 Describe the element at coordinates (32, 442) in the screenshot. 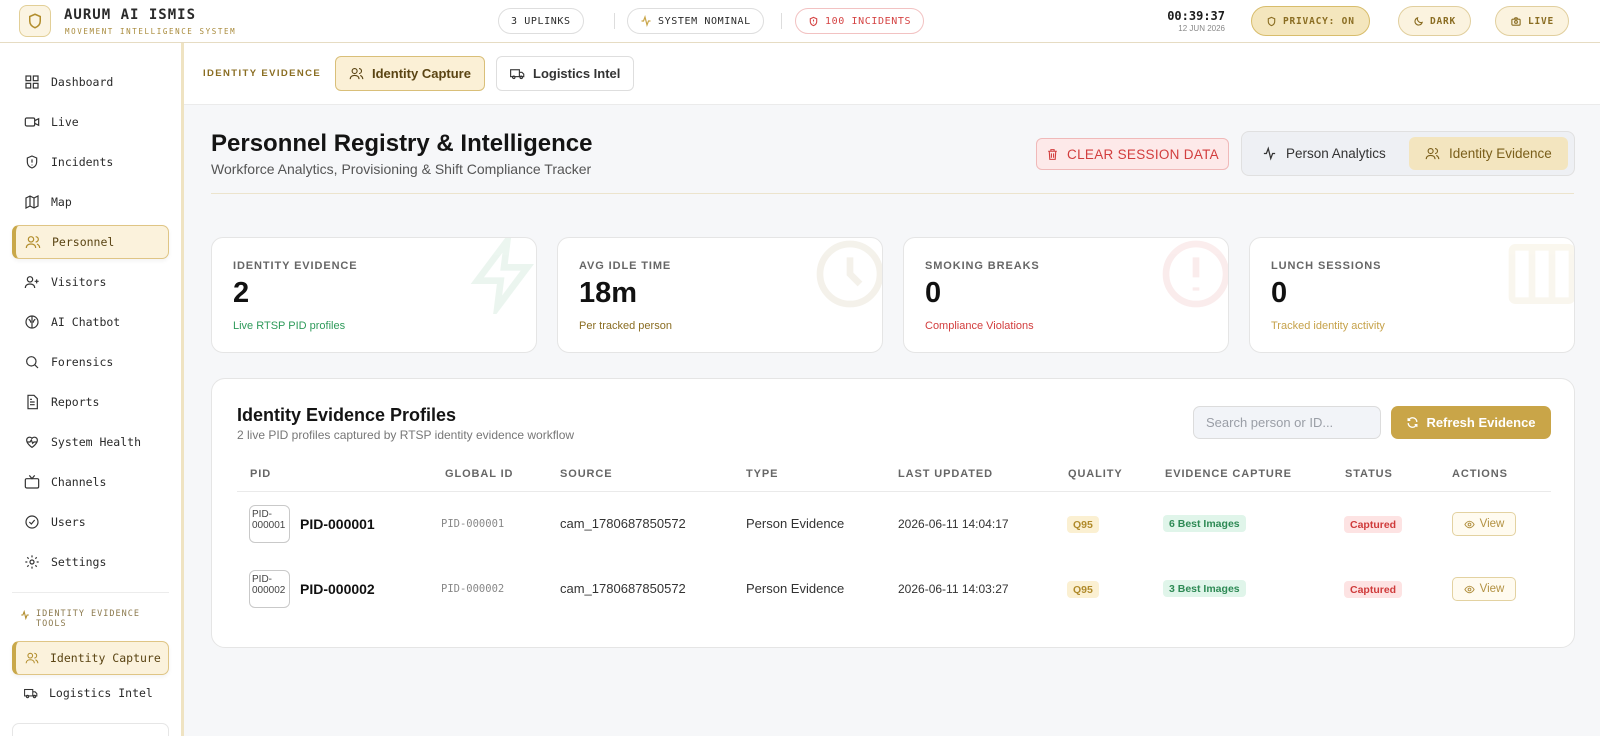

I see `heart-pulse-icon` at that location.